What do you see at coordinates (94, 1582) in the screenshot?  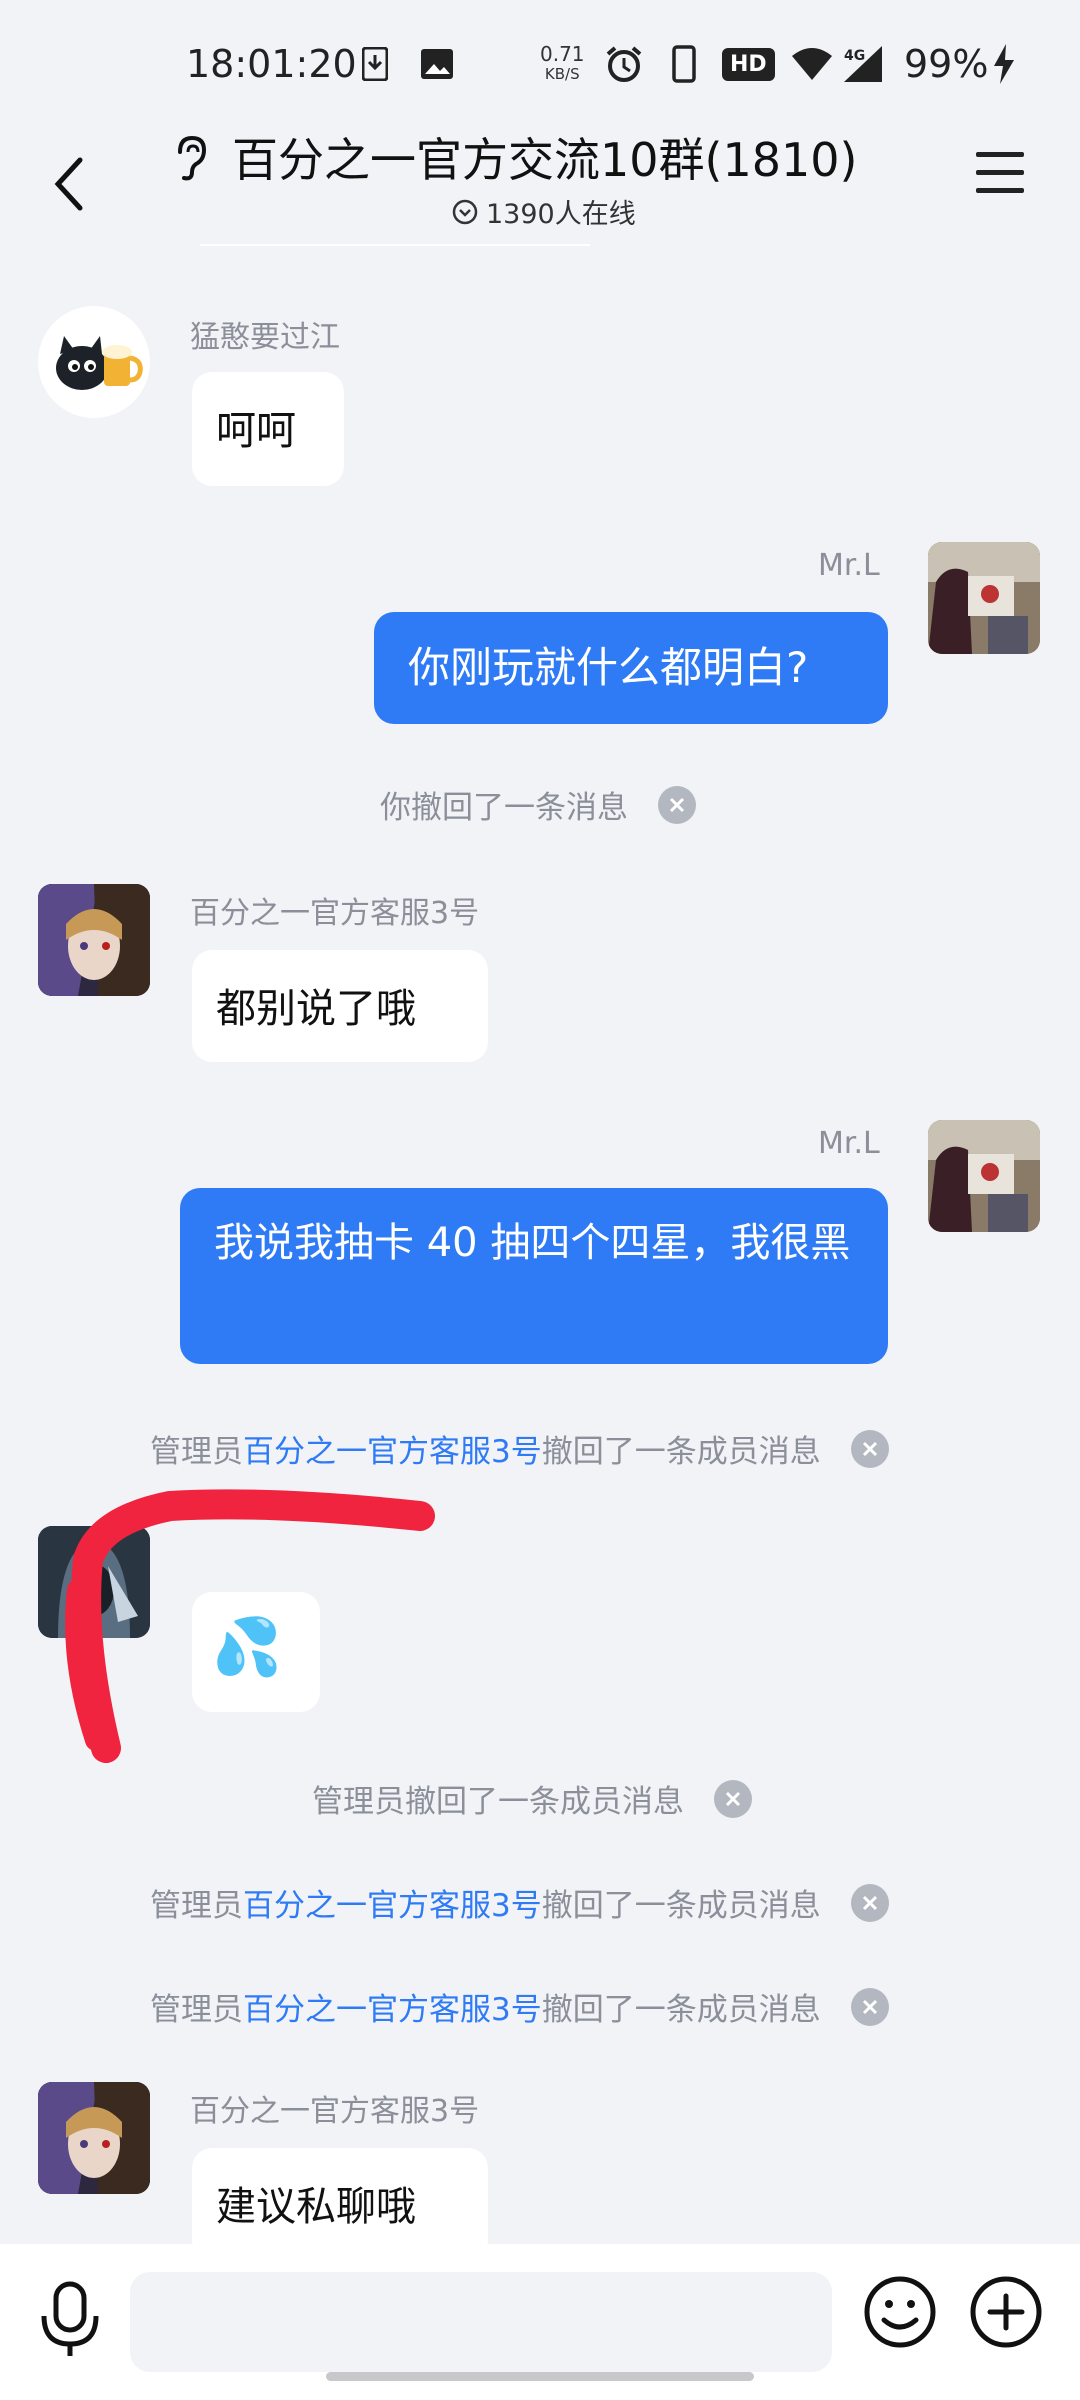 I see `avatar-hooded` at bounding box center [94, 1582].